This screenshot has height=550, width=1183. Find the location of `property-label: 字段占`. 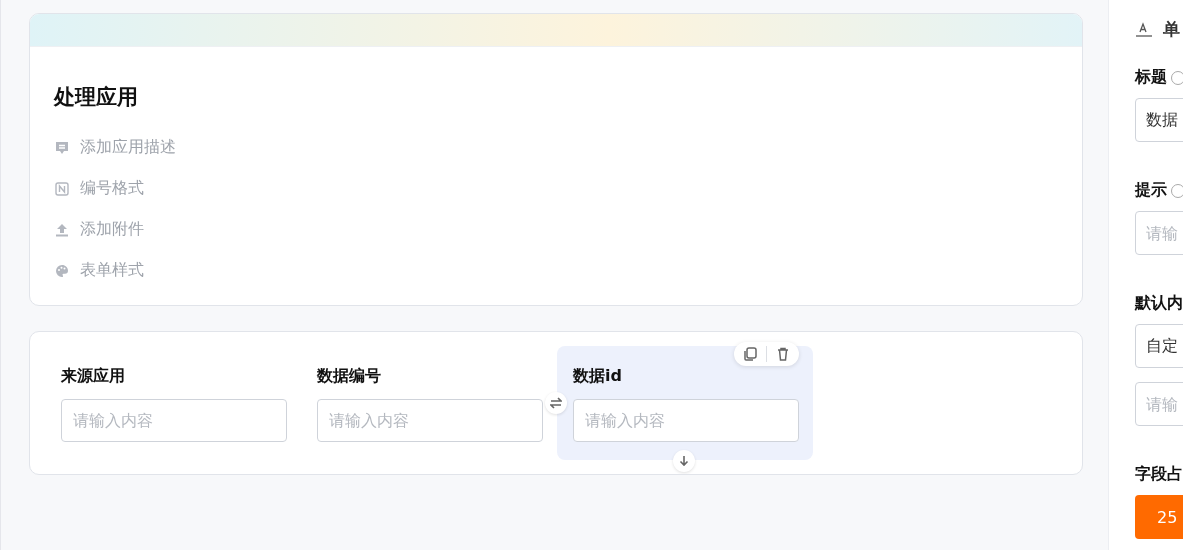

property-label: 字段占 is located at coordinates (1159, 474).